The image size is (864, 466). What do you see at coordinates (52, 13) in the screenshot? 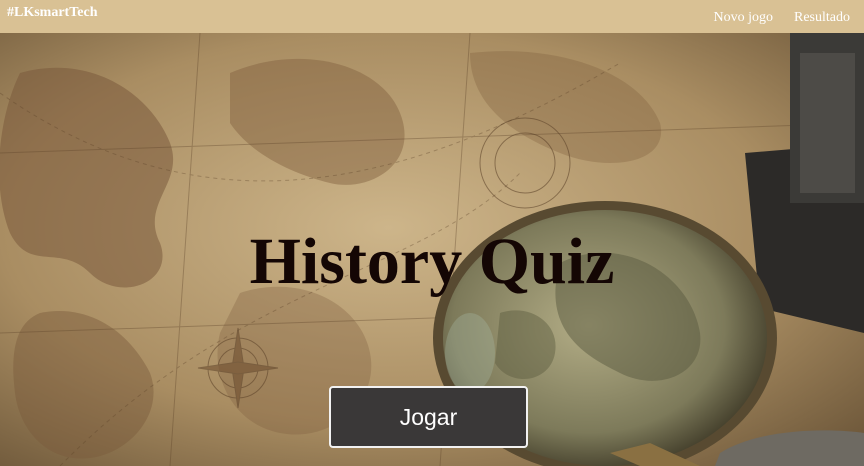
I see `brand-logo: #LKsmartTech` at bounding box center [52, 13].